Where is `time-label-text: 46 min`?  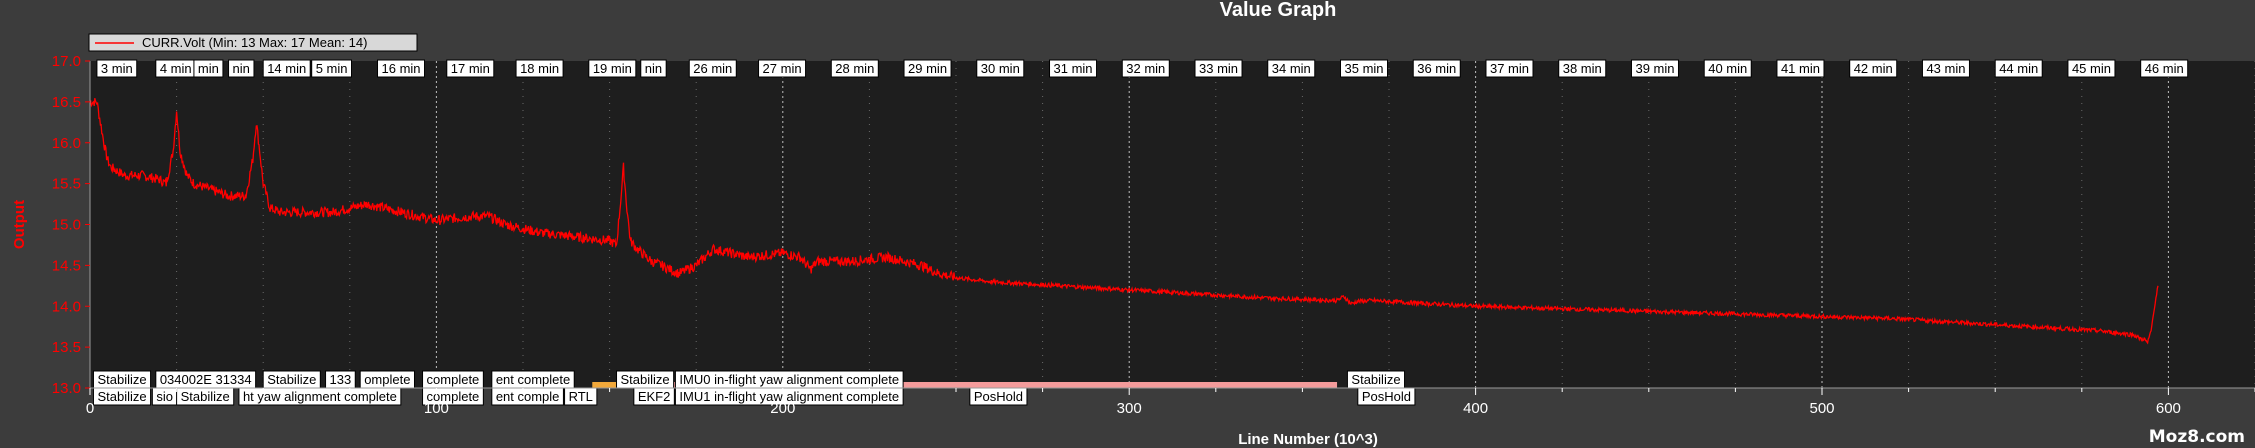 time-label-text: 46 min is located at coordinates (2164, 68).